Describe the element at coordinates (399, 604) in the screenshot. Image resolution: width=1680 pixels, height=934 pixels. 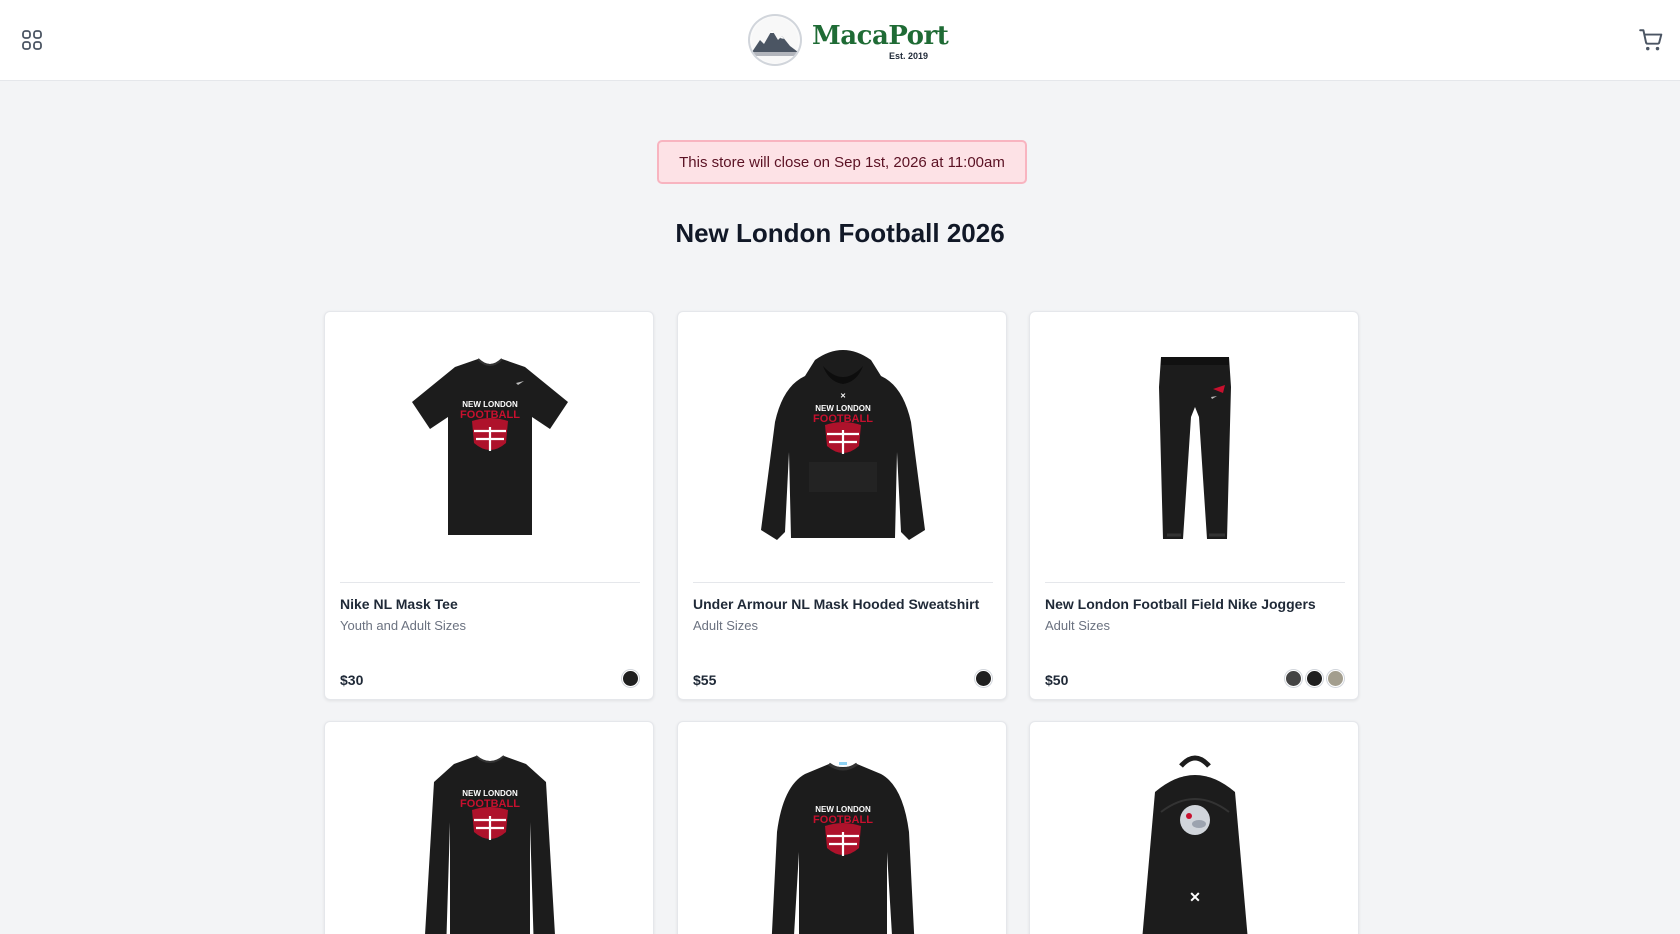
I see `product-name: Nike NL Mask Tee` at that location.